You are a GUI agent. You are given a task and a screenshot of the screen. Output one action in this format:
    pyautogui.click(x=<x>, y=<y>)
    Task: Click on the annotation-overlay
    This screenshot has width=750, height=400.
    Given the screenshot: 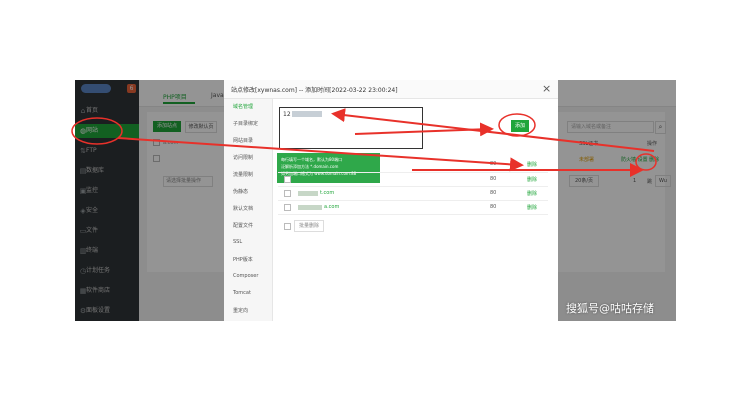 What is the action you would take?
    pyautogui.click(x=364, y=142)
    